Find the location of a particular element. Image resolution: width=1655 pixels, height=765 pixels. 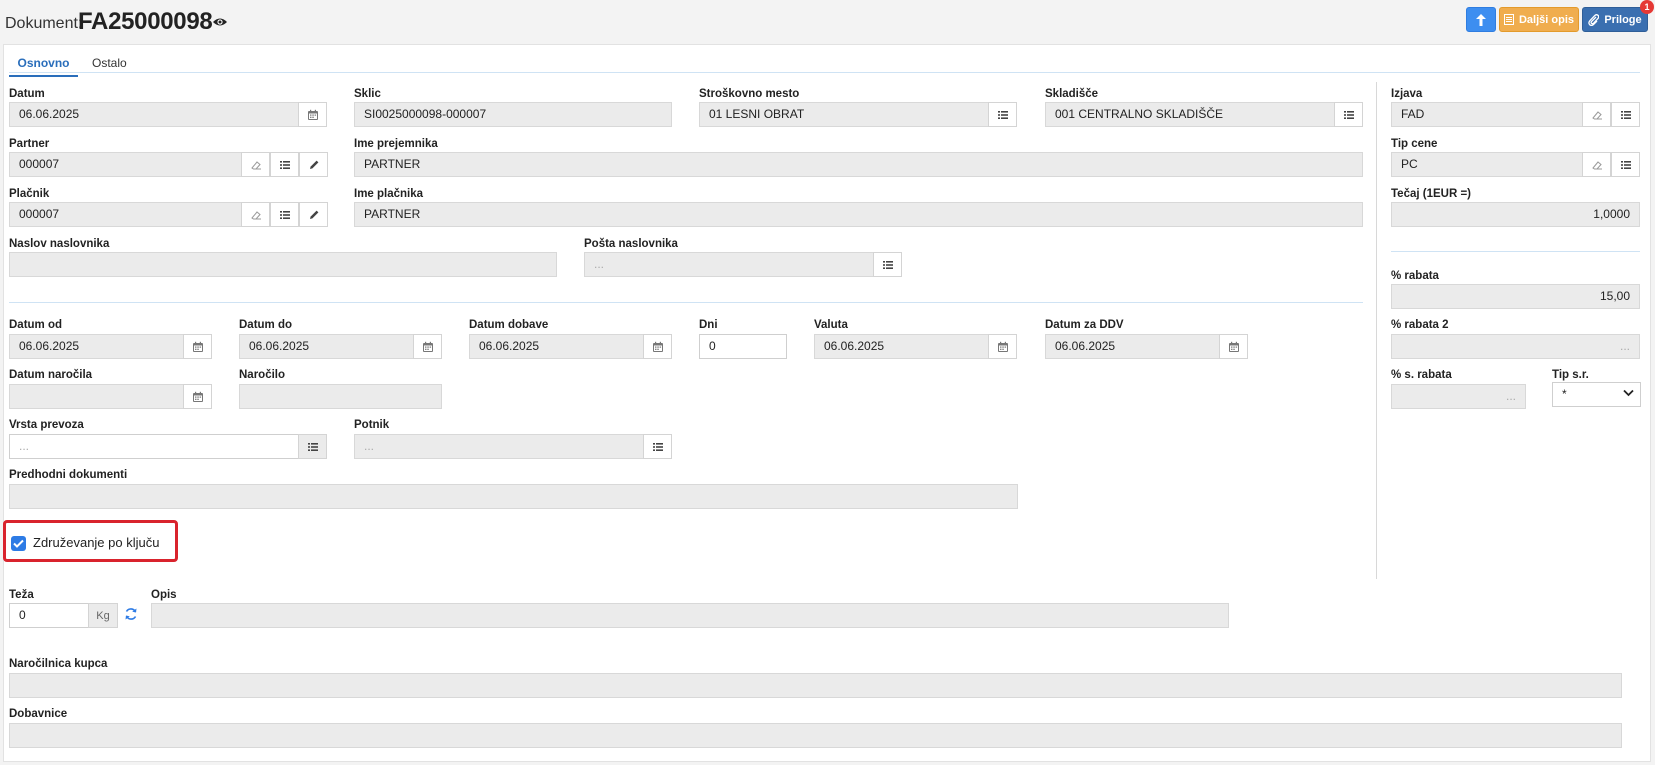

tecaj-input: 1,0000 is located at coordinates (1515, 214).